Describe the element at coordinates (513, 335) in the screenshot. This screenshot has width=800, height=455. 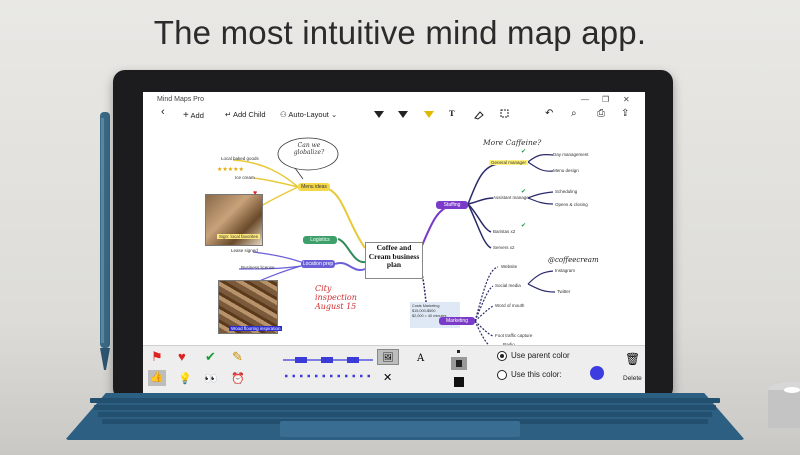
I see `leaf-foot-traffic: Foot traffic capture` at that location.